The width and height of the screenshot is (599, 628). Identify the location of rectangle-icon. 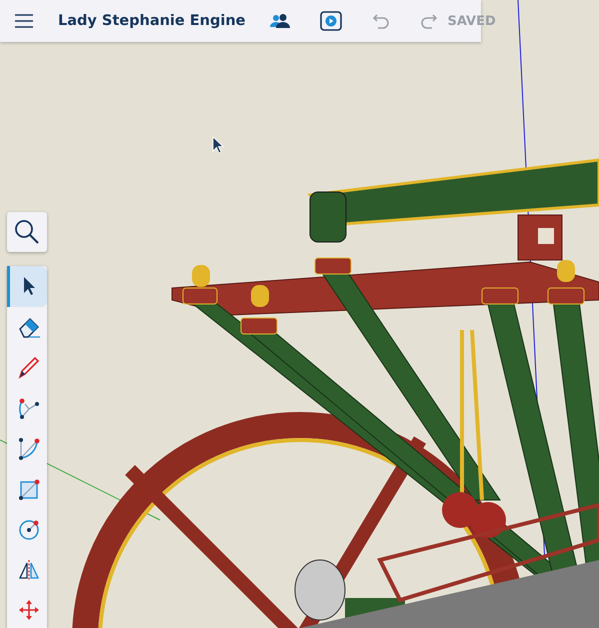
(28, 488).